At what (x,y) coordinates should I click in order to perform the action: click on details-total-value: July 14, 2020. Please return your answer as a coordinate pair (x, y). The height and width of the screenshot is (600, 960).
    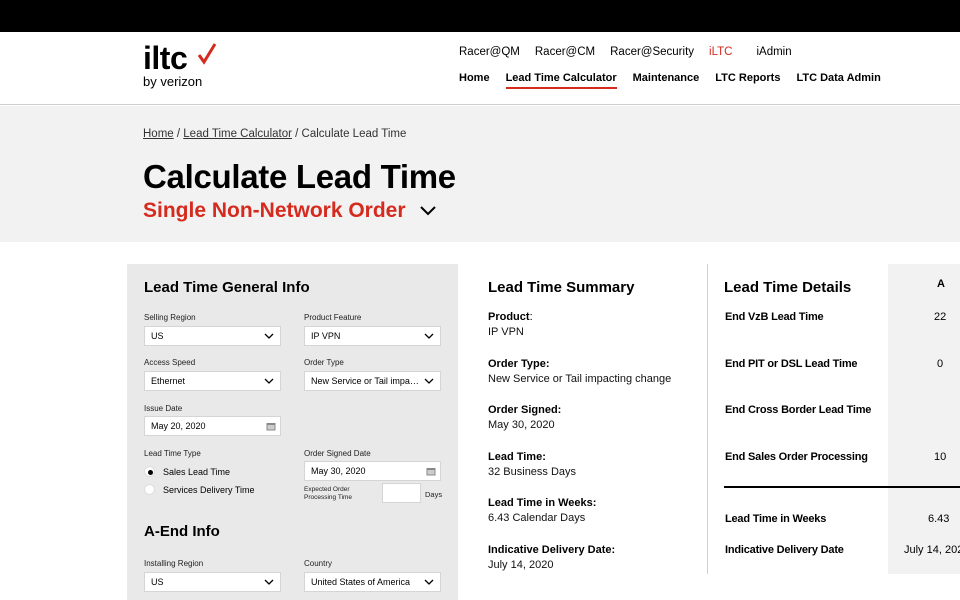
    Looking at the image, I should click on (932, 550).